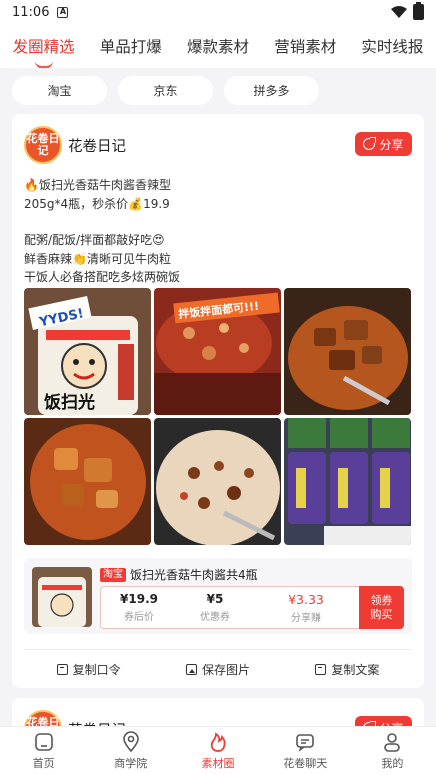 The width and height of the screenshot is (436, 775). I want to click on product-thumbnail, so click(62, 597).